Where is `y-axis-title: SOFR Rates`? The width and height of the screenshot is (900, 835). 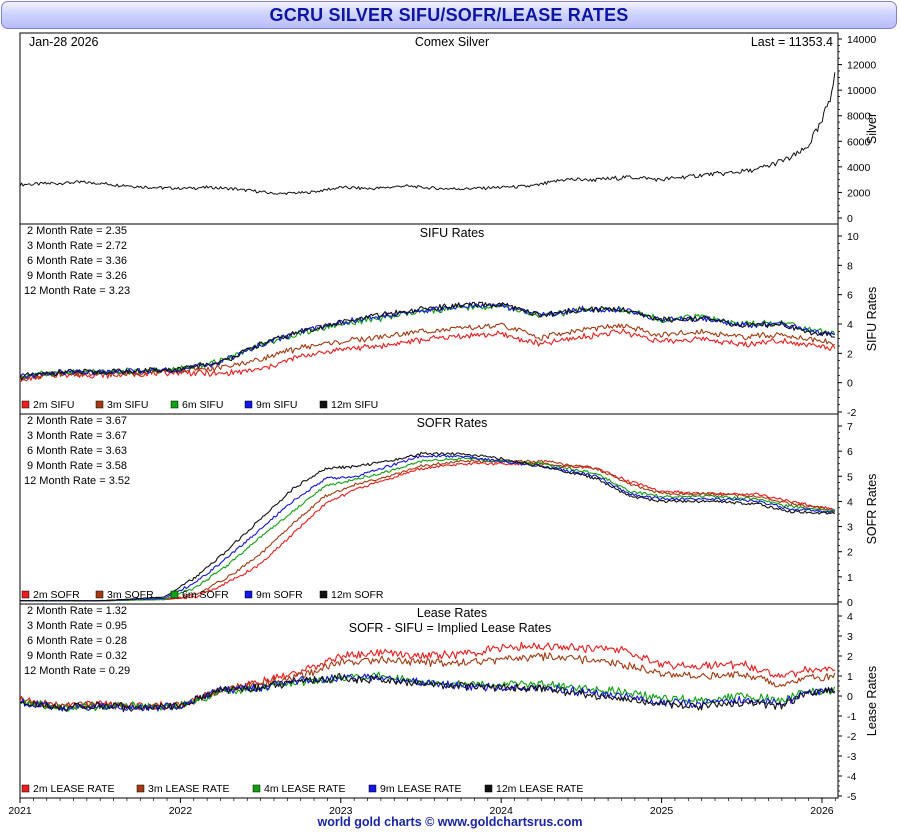 y-axis-title: SOFR Rates is located at coordinates (872, 509).